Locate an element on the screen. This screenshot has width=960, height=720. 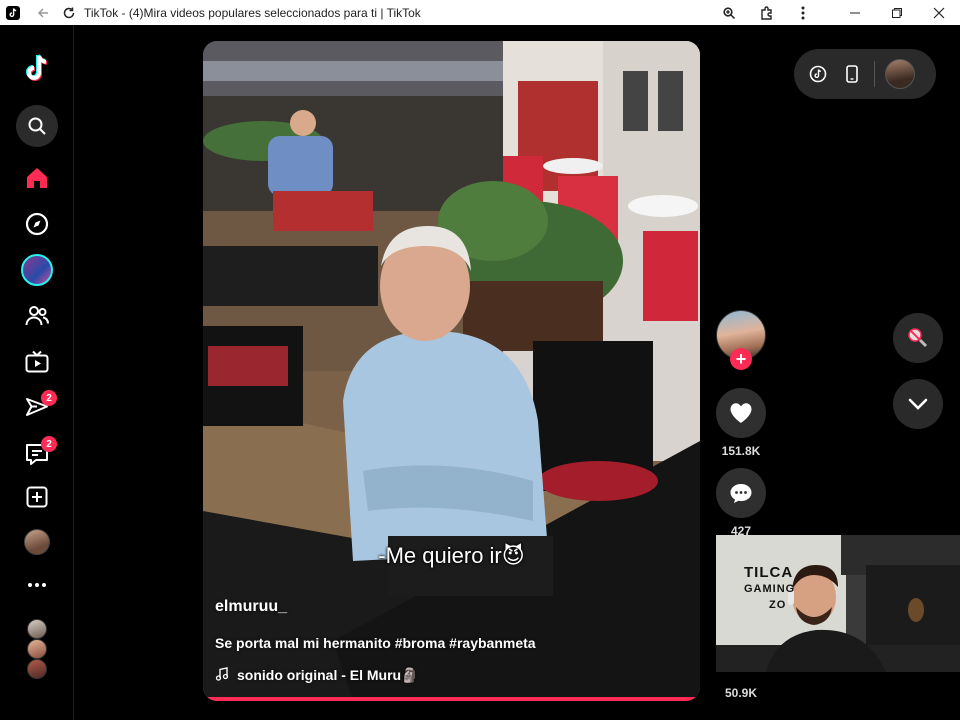
music-note-icon is located at coordinates (222, 675).